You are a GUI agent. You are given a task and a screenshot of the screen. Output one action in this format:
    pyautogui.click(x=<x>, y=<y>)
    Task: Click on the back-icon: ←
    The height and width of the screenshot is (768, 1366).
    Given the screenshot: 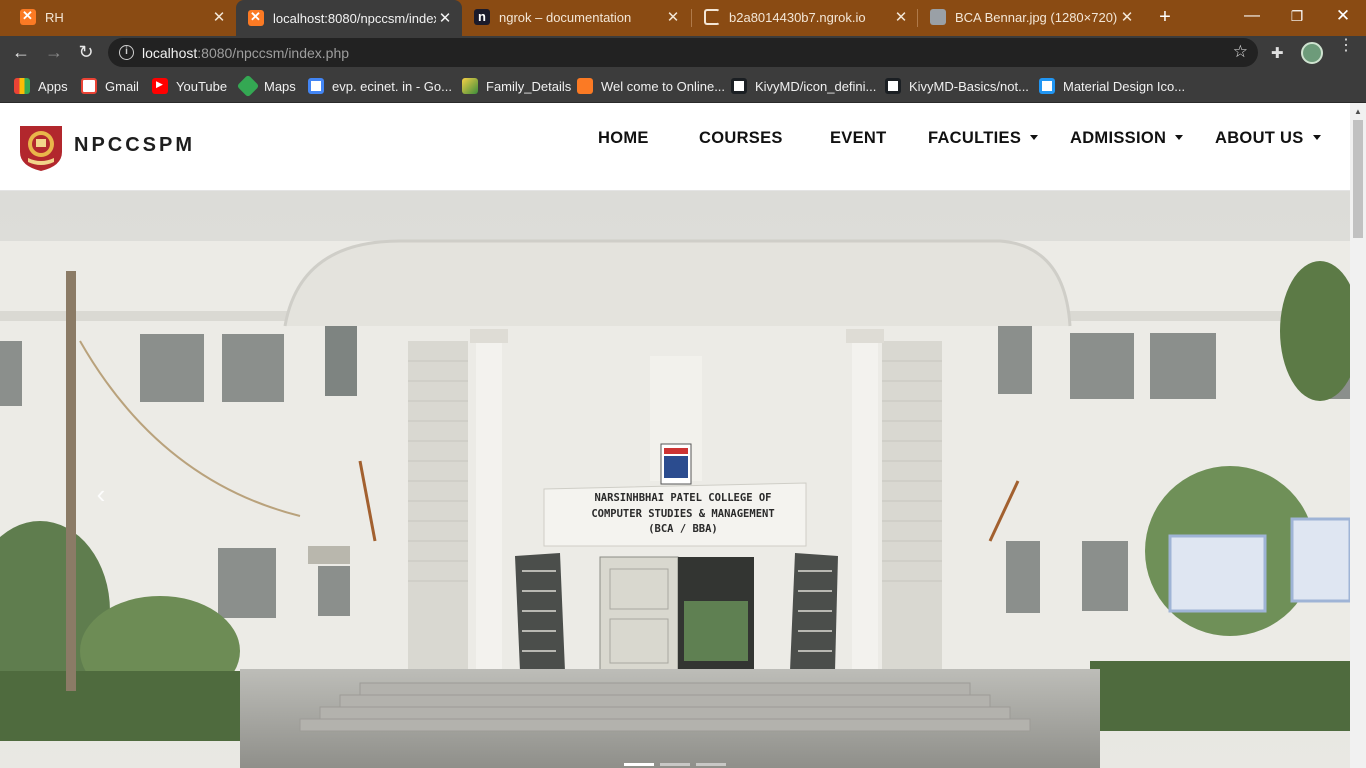 What is the action you would take?
    pyautogui.click(x=21, y=52)
    